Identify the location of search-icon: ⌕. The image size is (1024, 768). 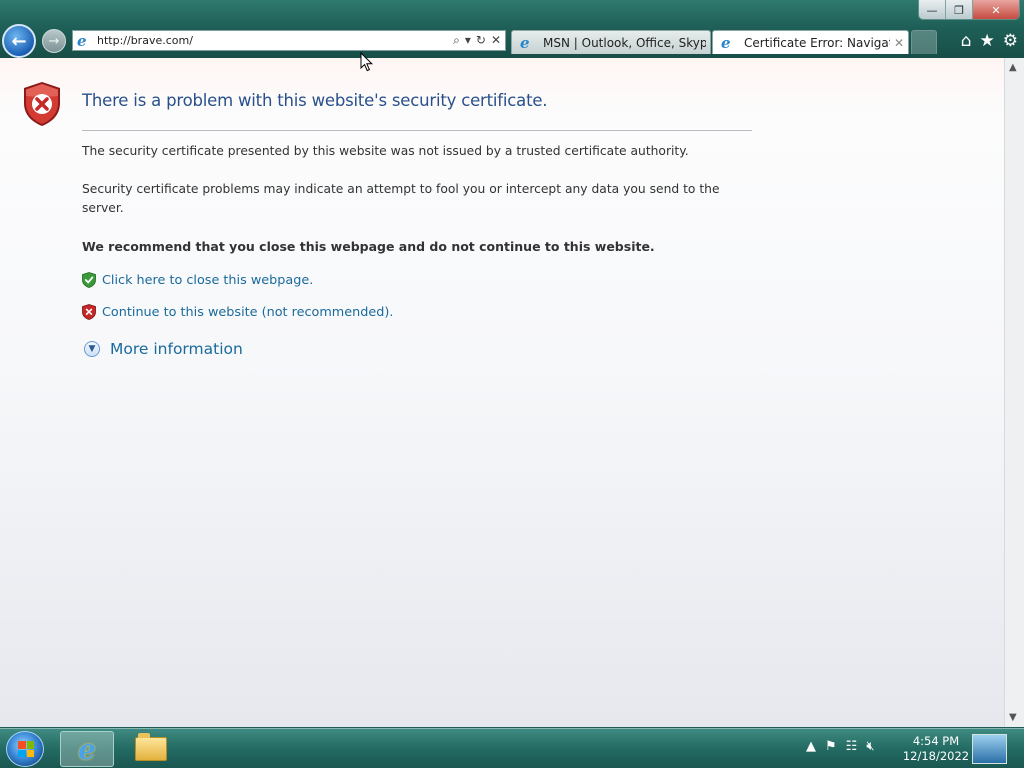
(456, 40).